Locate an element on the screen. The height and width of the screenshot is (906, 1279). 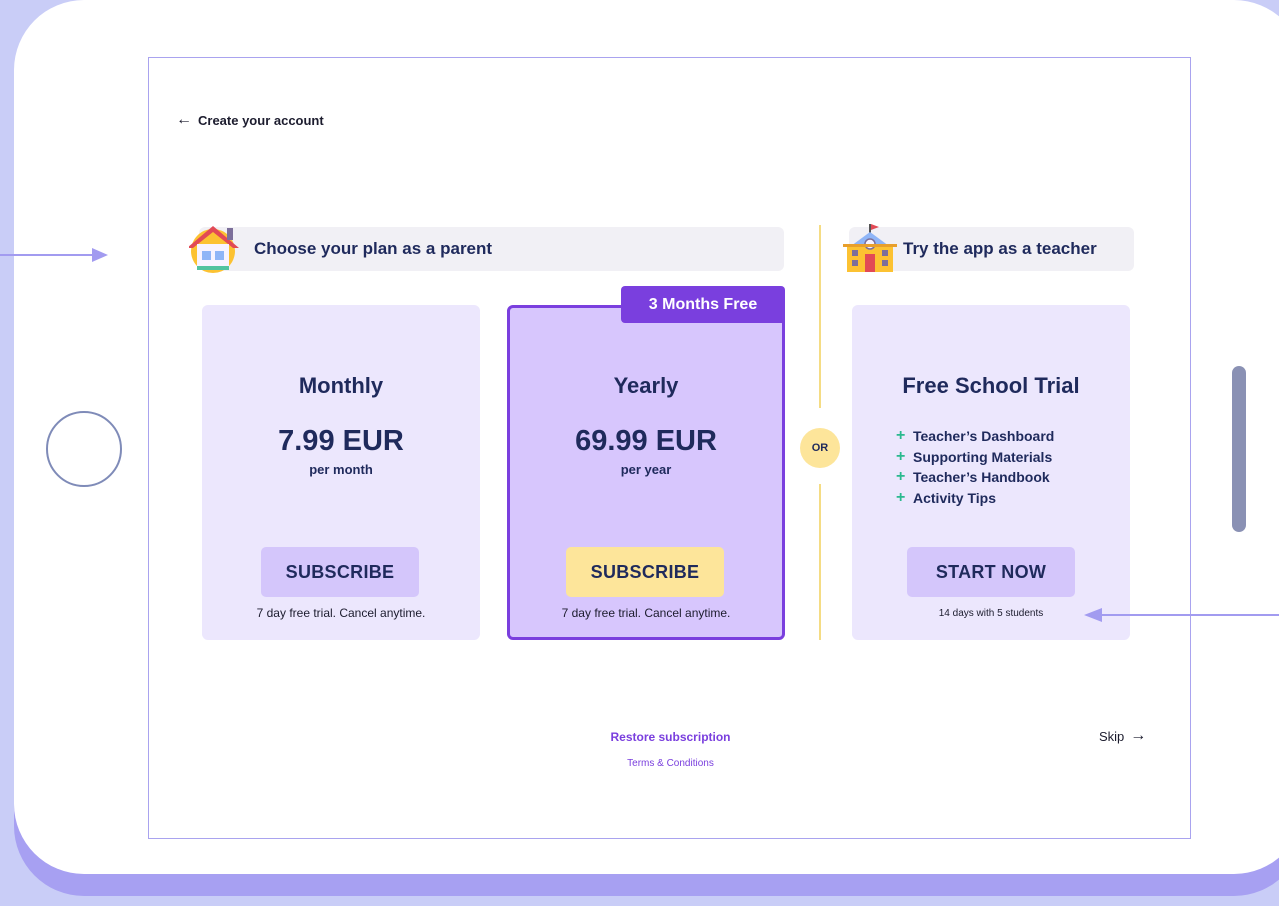
skip-label: Skip is located at coordinates (1112, 736).